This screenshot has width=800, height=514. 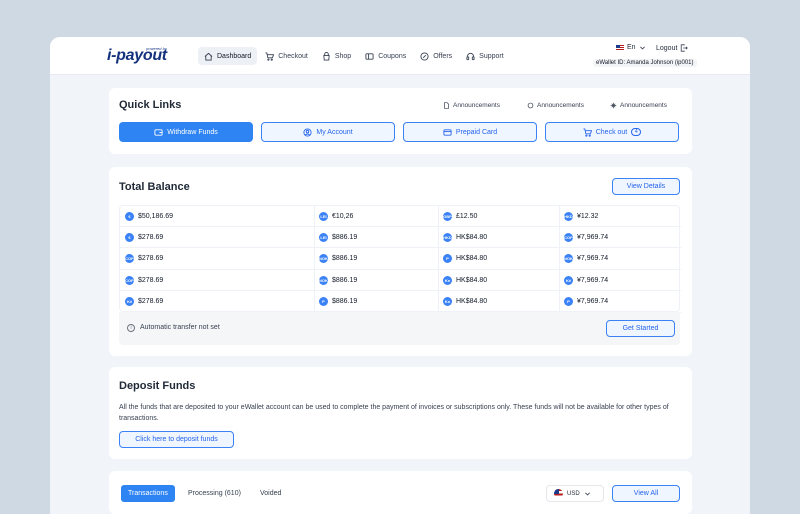 I want to click on balance-cell: NOK $886.19, so click(x=376, y=259).